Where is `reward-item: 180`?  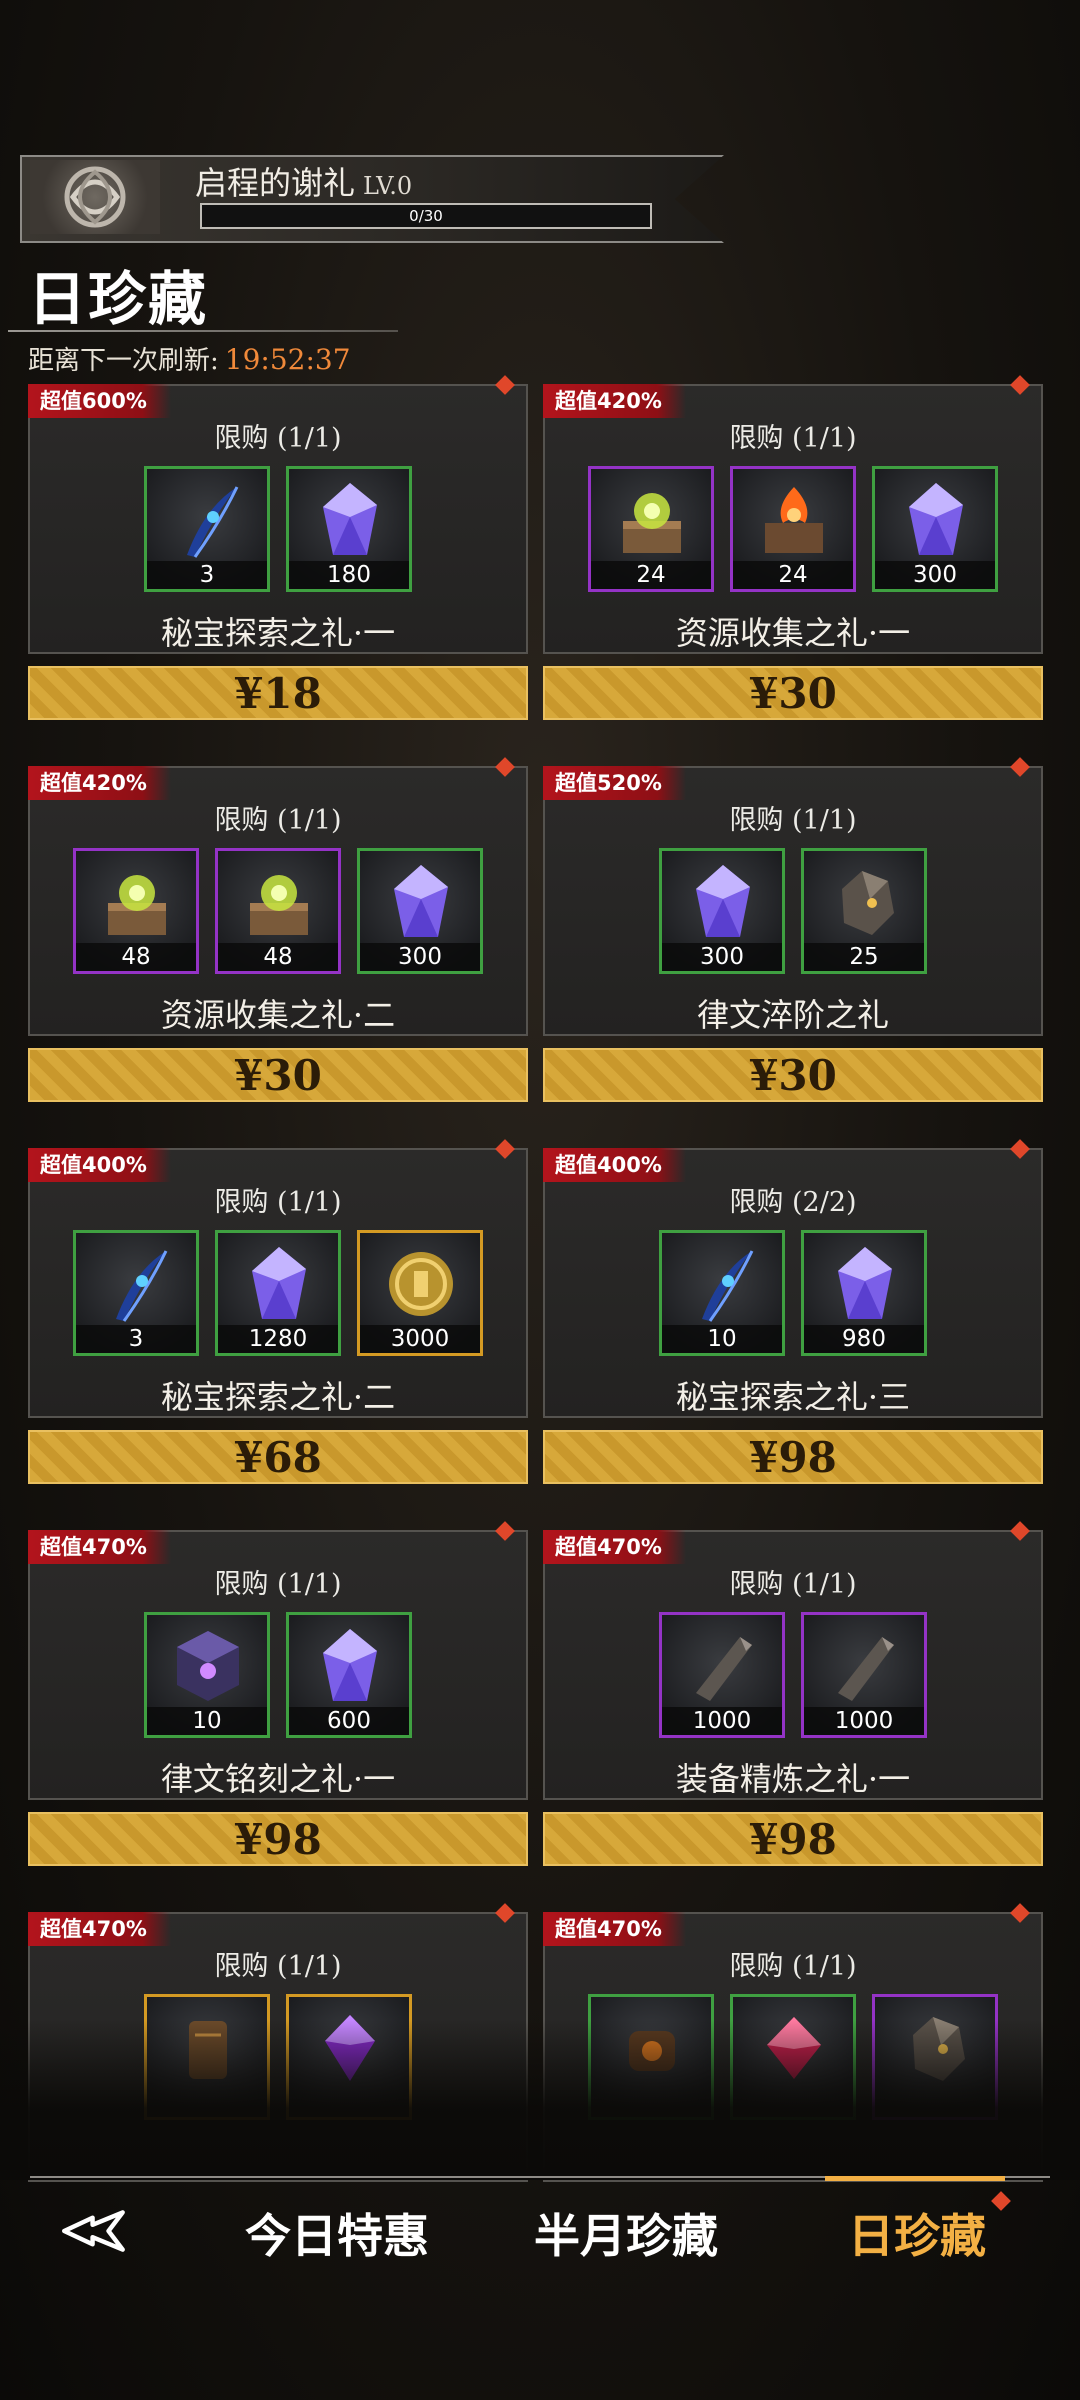
reward-item: 180 is located at coordinates (349, 529).